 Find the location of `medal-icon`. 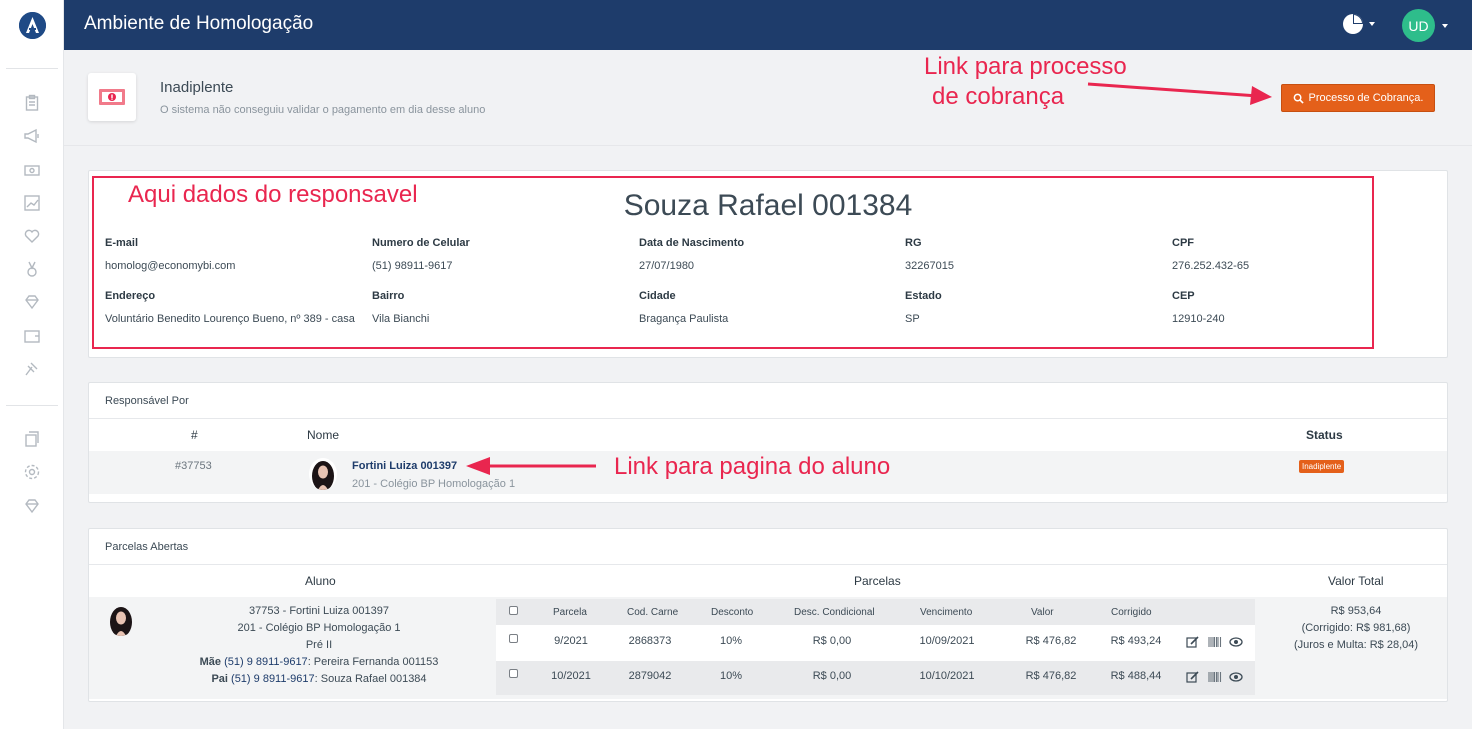

medal-icon is located at coordinates (32, 269).